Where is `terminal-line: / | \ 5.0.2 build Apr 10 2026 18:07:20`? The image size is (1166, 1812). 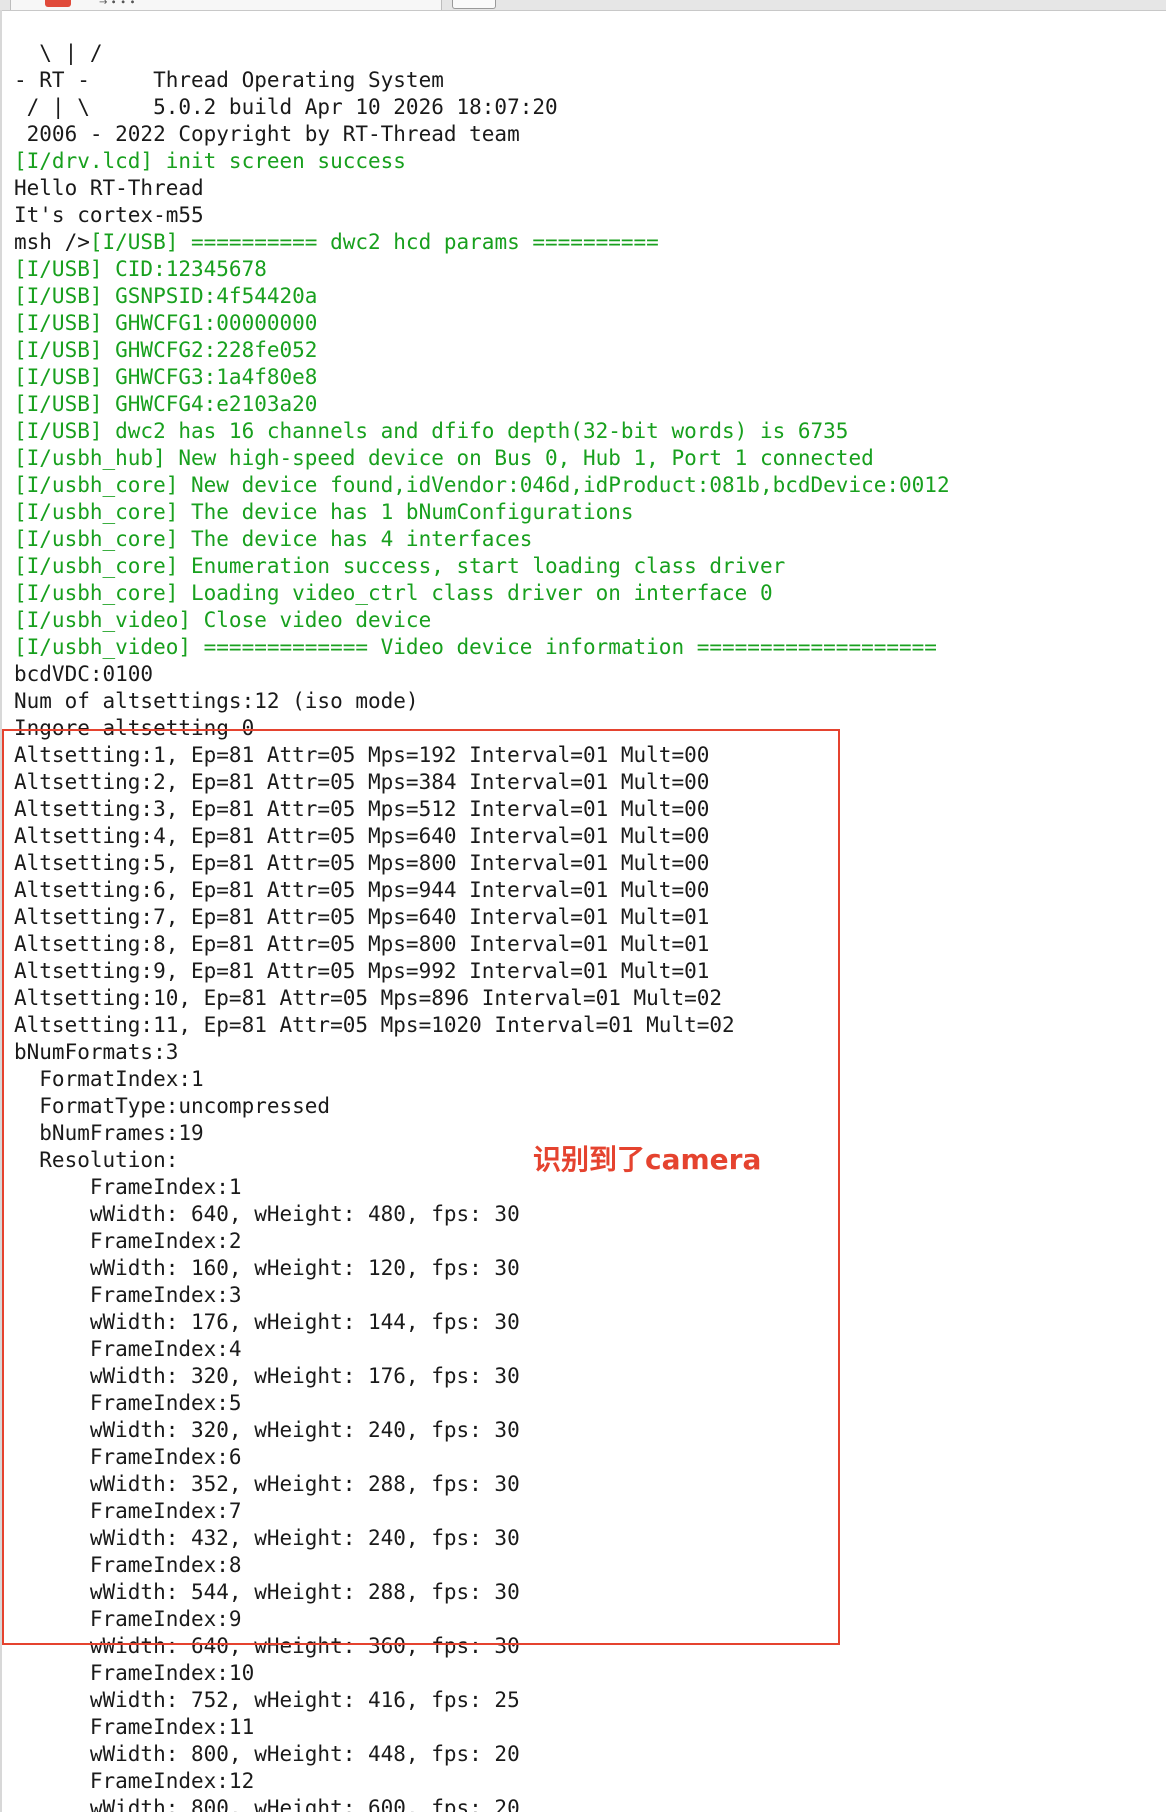
terminal-line: / | \ 5.0.2 build Apr 10 2026 18:07:20 is located at coordinates (286, 107).